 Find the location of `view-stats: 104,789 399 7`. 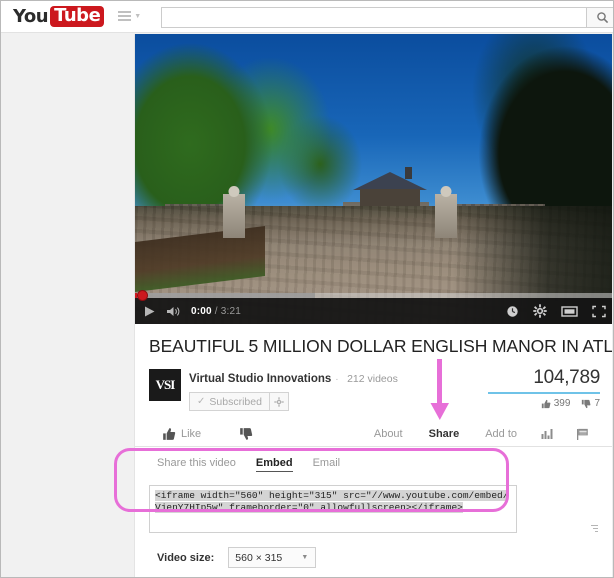

view-stats: 104,789 399 7 is located at coordinates (525, 388).